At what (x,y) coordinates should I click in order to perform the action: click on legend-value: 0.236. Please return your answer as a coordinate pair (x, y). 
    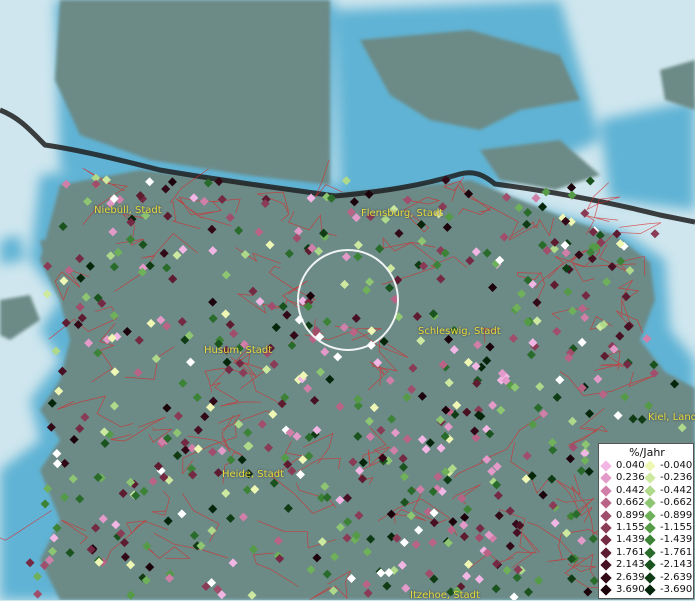
    Looking at the image, I should click on (630, 478).